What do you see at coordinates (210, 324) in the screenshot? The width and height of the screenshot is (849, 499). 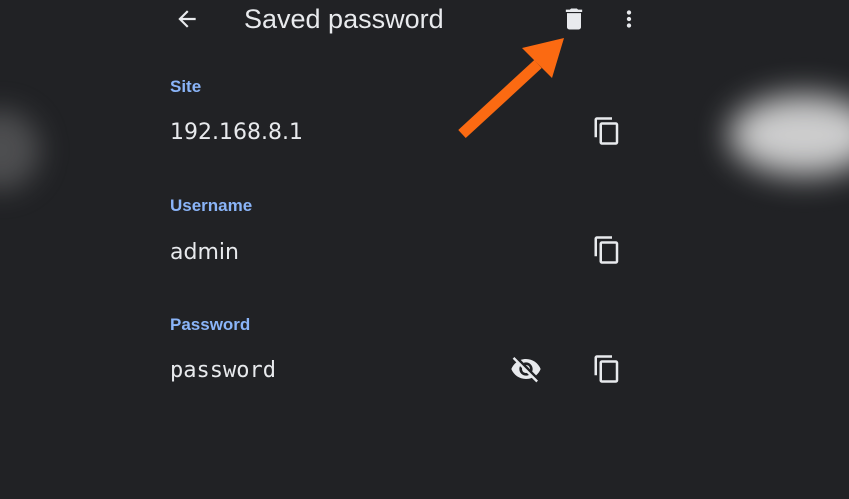 I see `password-label: Password` at bounding box center [210, 324].